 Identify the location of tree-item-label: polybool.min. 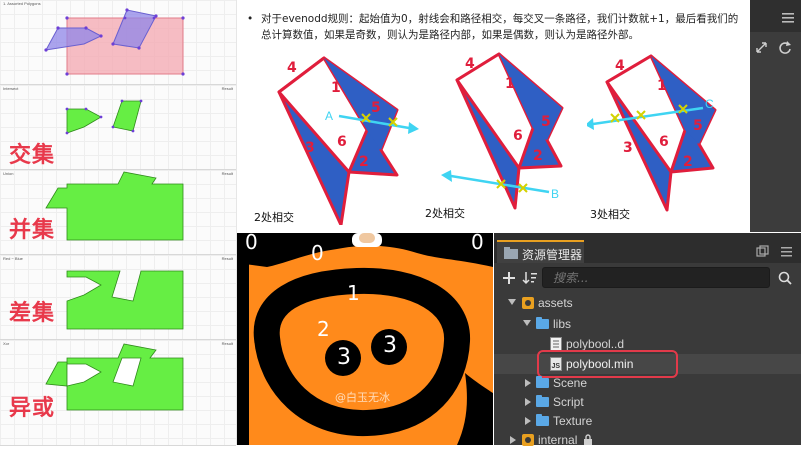
(600, 364).